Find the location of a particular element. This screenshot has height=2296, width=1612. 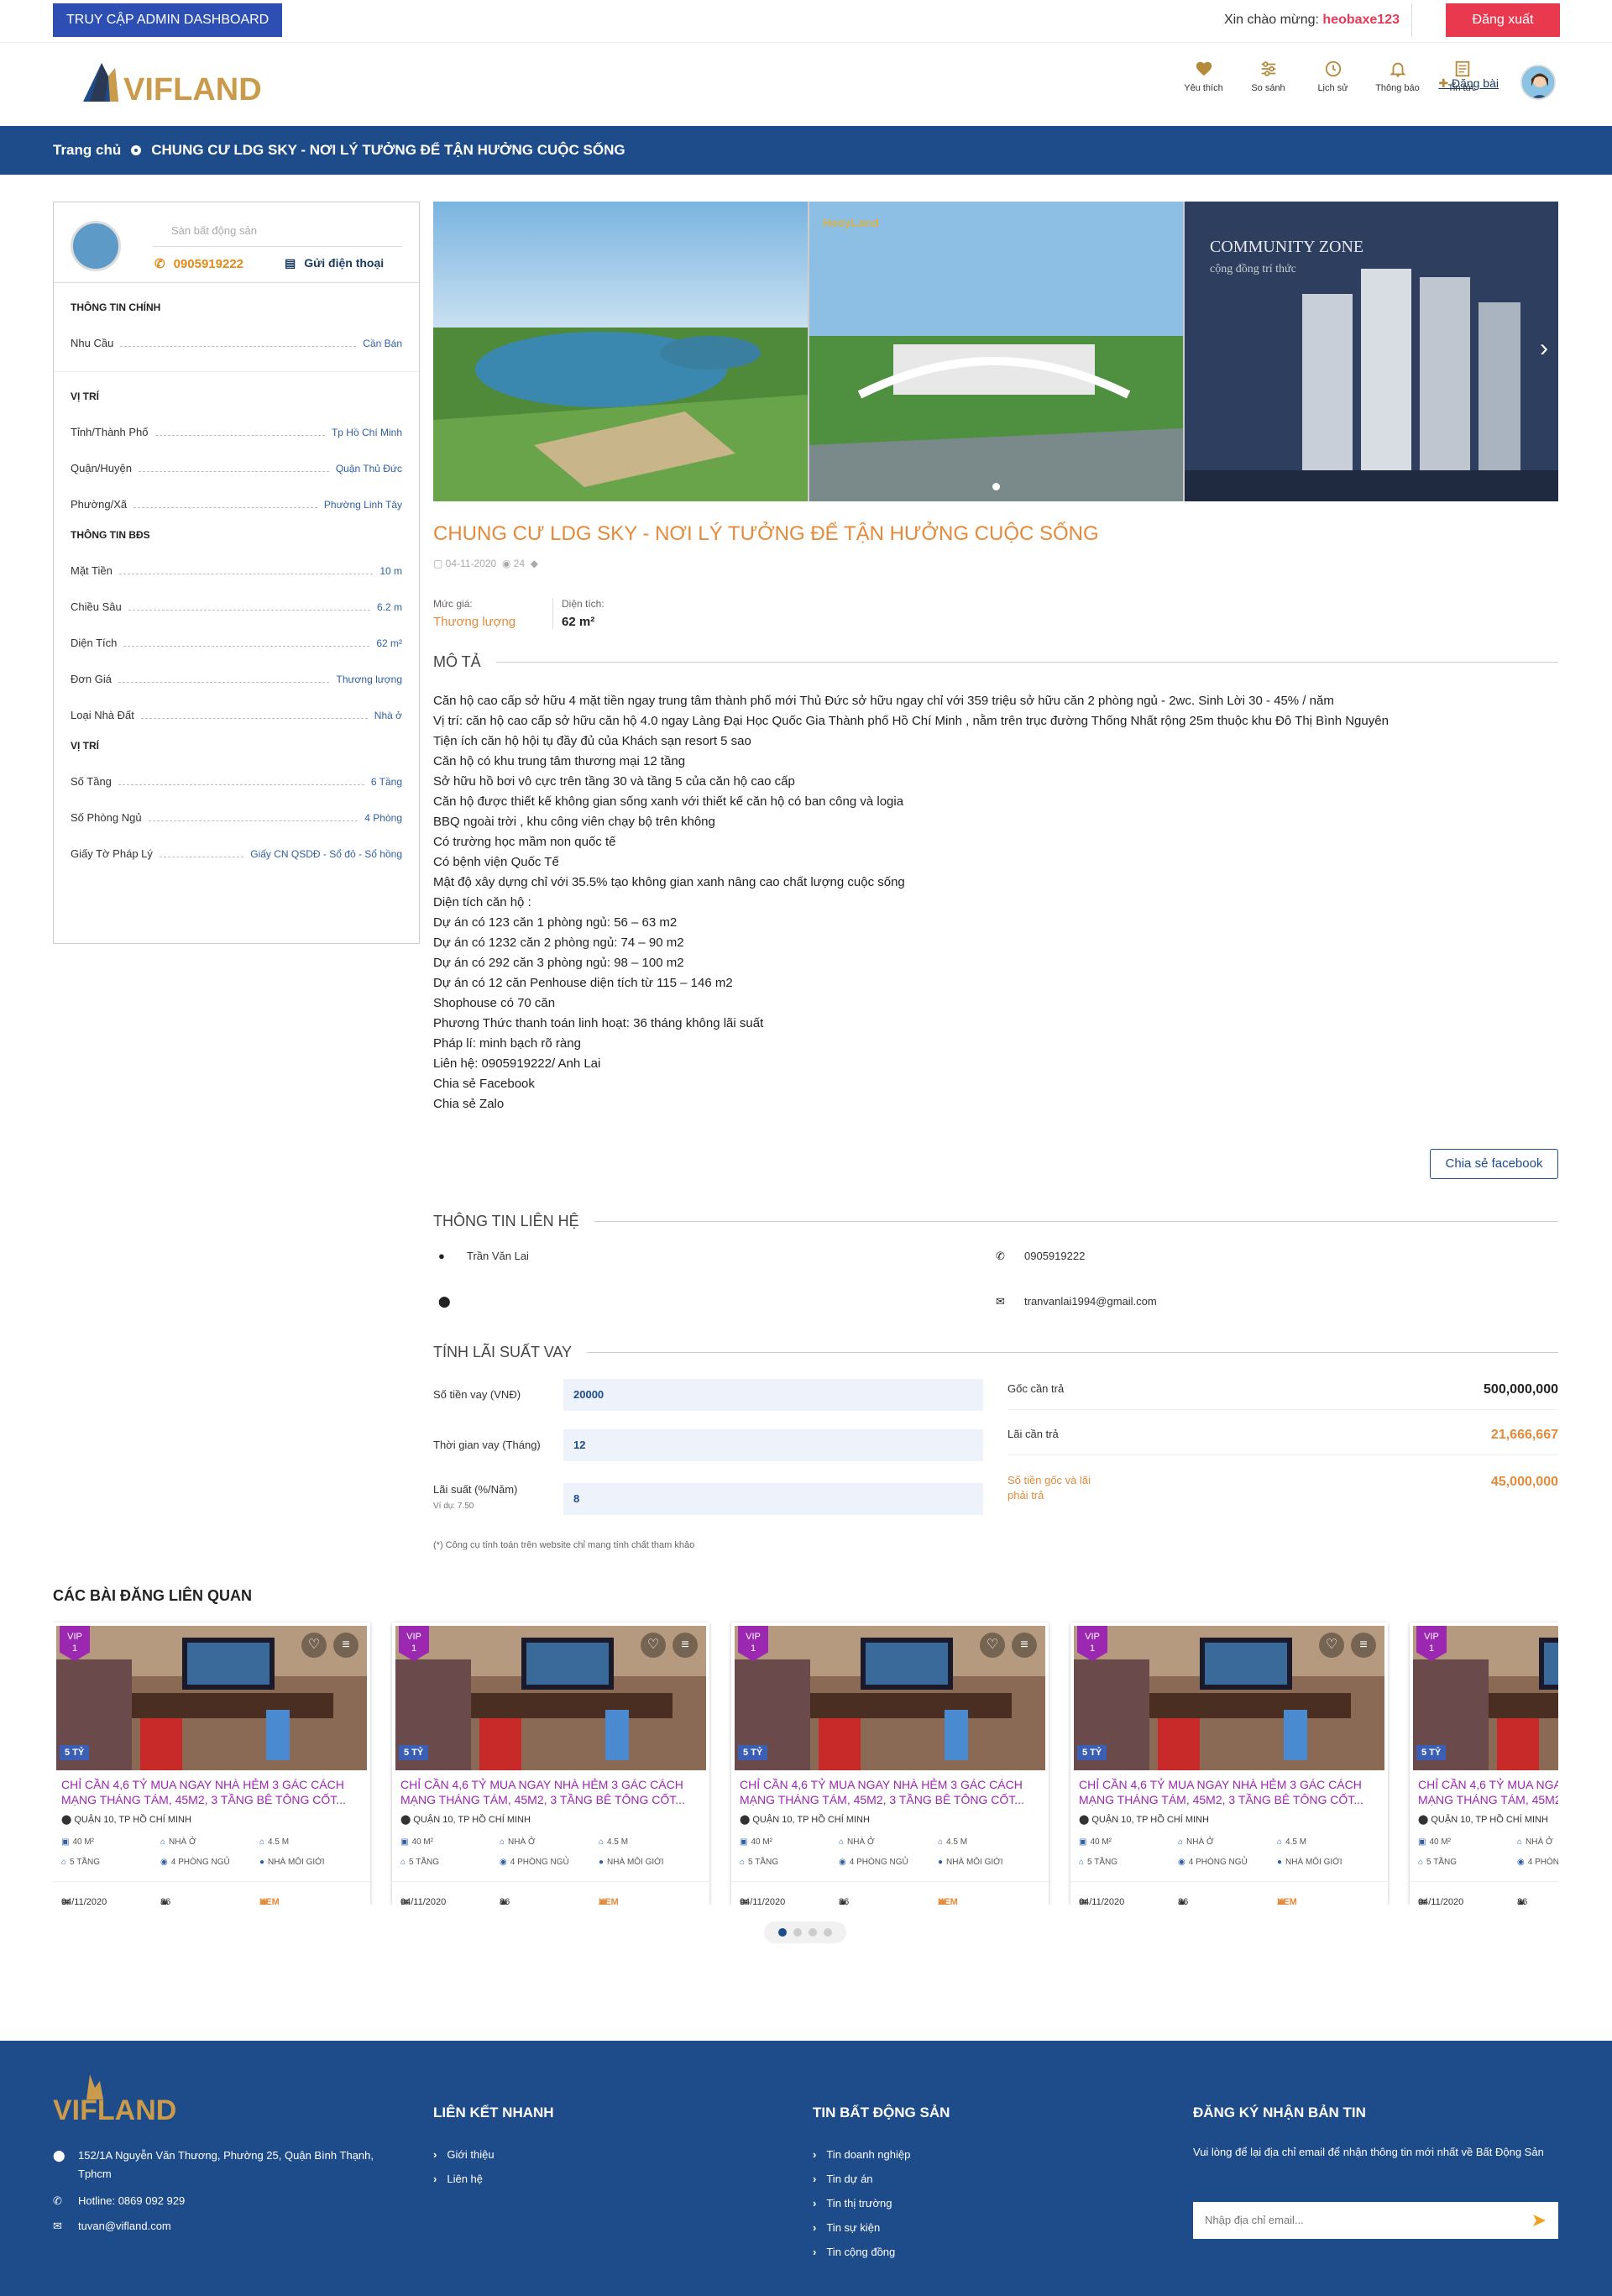

card-type-value: NHÀ Ở is located at coordinates (861, 1842).